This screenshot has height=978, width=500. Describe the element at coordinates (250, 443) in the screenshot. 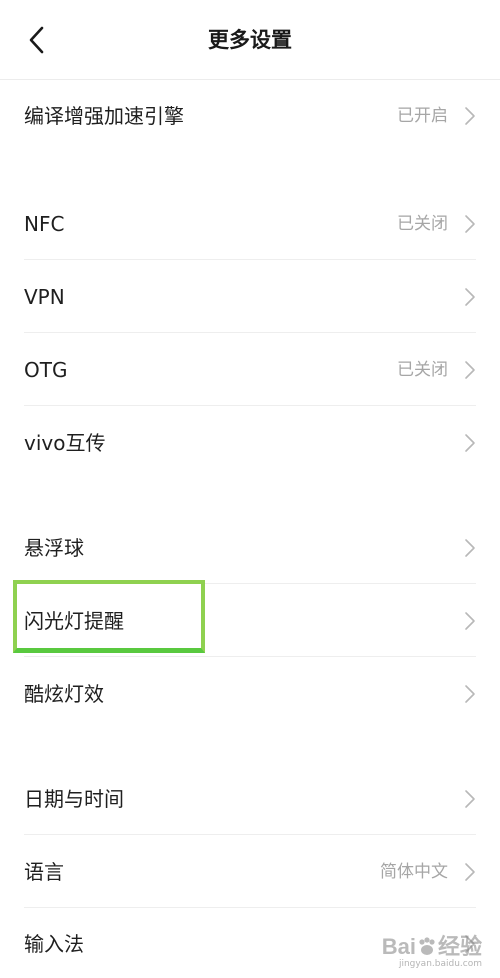

I see `setting-row-vivo-share: vivo互传` at that location.